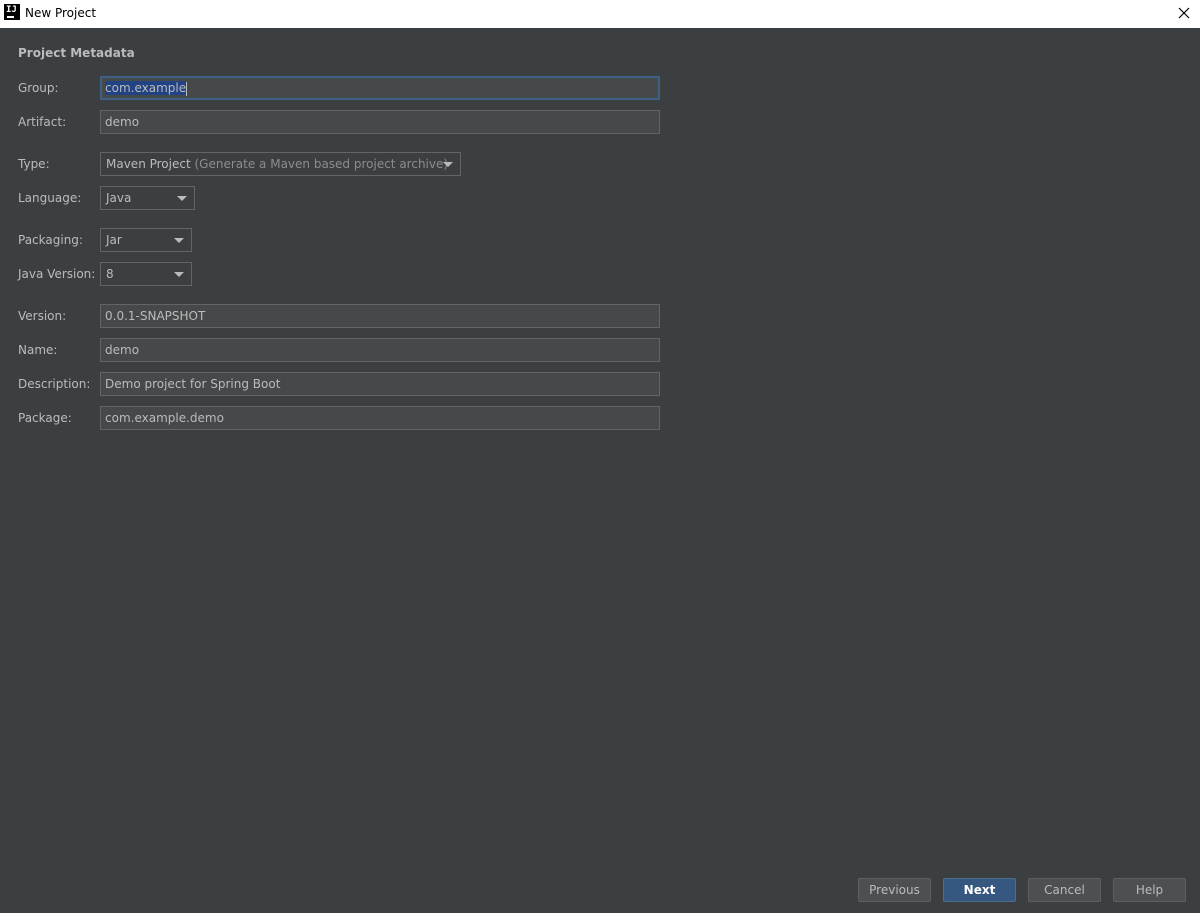 The width and height of the screenshot is (1200, 913). What do you see at coordinates (146, 240) in the screenshot?
I see `packaging-dropdown: Jar` at bounding box center [146, 240].